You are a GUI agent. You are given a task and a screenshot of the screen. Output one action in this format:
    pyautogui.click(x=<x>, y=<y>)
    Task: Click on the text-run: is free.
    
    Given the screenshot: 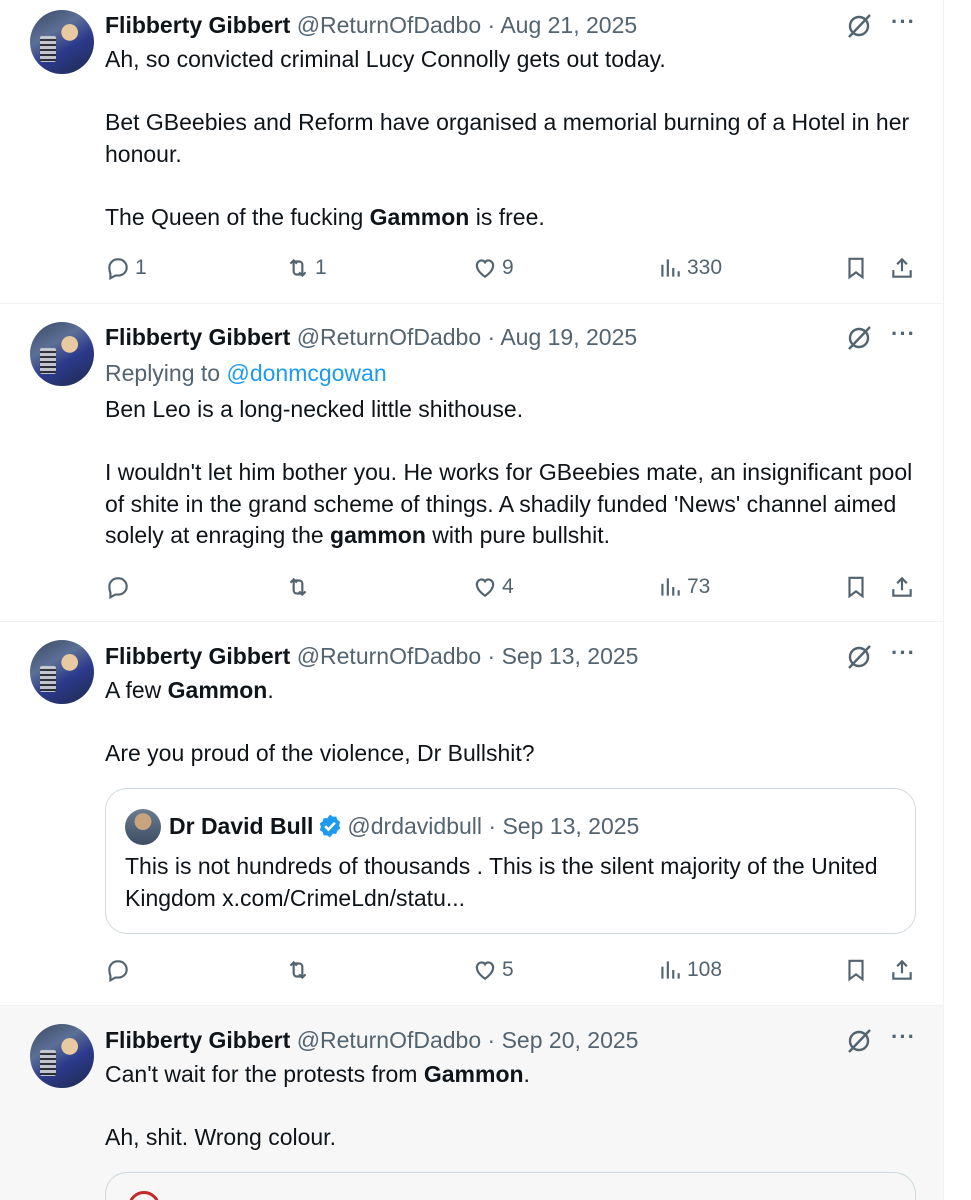 What is the action you would take?
    pyautogui.click(x=507, y=216)
    